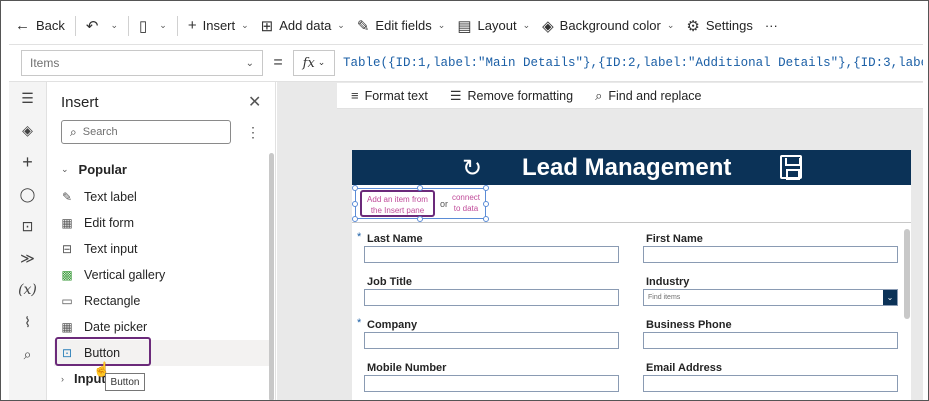  Describe the element at coordinates (27, 130) in the screenshot. I see `layers-icon: ◈` at that location.